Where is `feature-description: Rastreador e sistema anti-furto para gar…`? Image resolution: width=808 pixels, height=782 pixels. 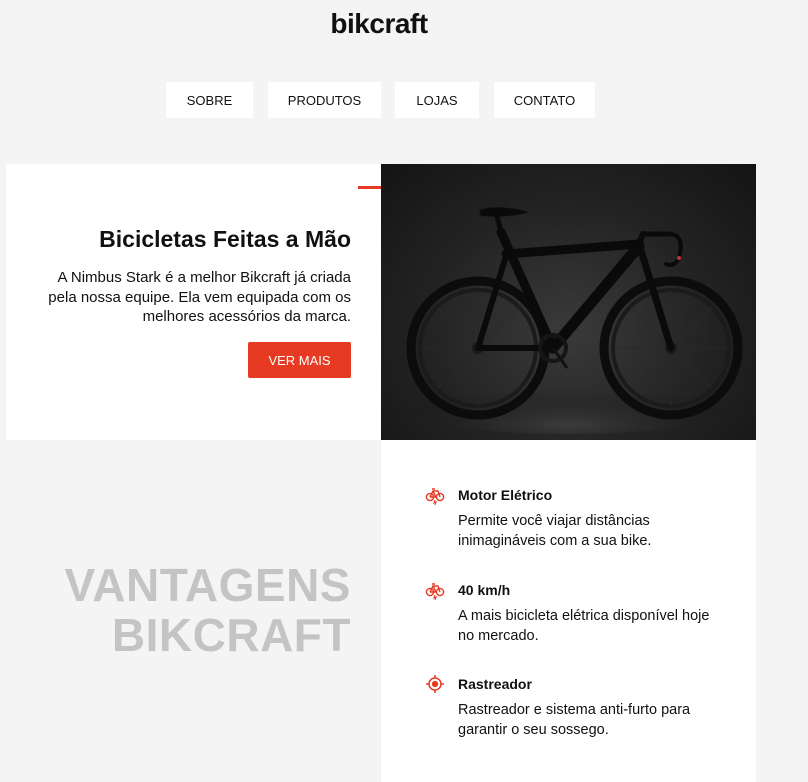 feature-description: Rastreador e sistema anti-furto para gar… is located at coordinates (574, 720).